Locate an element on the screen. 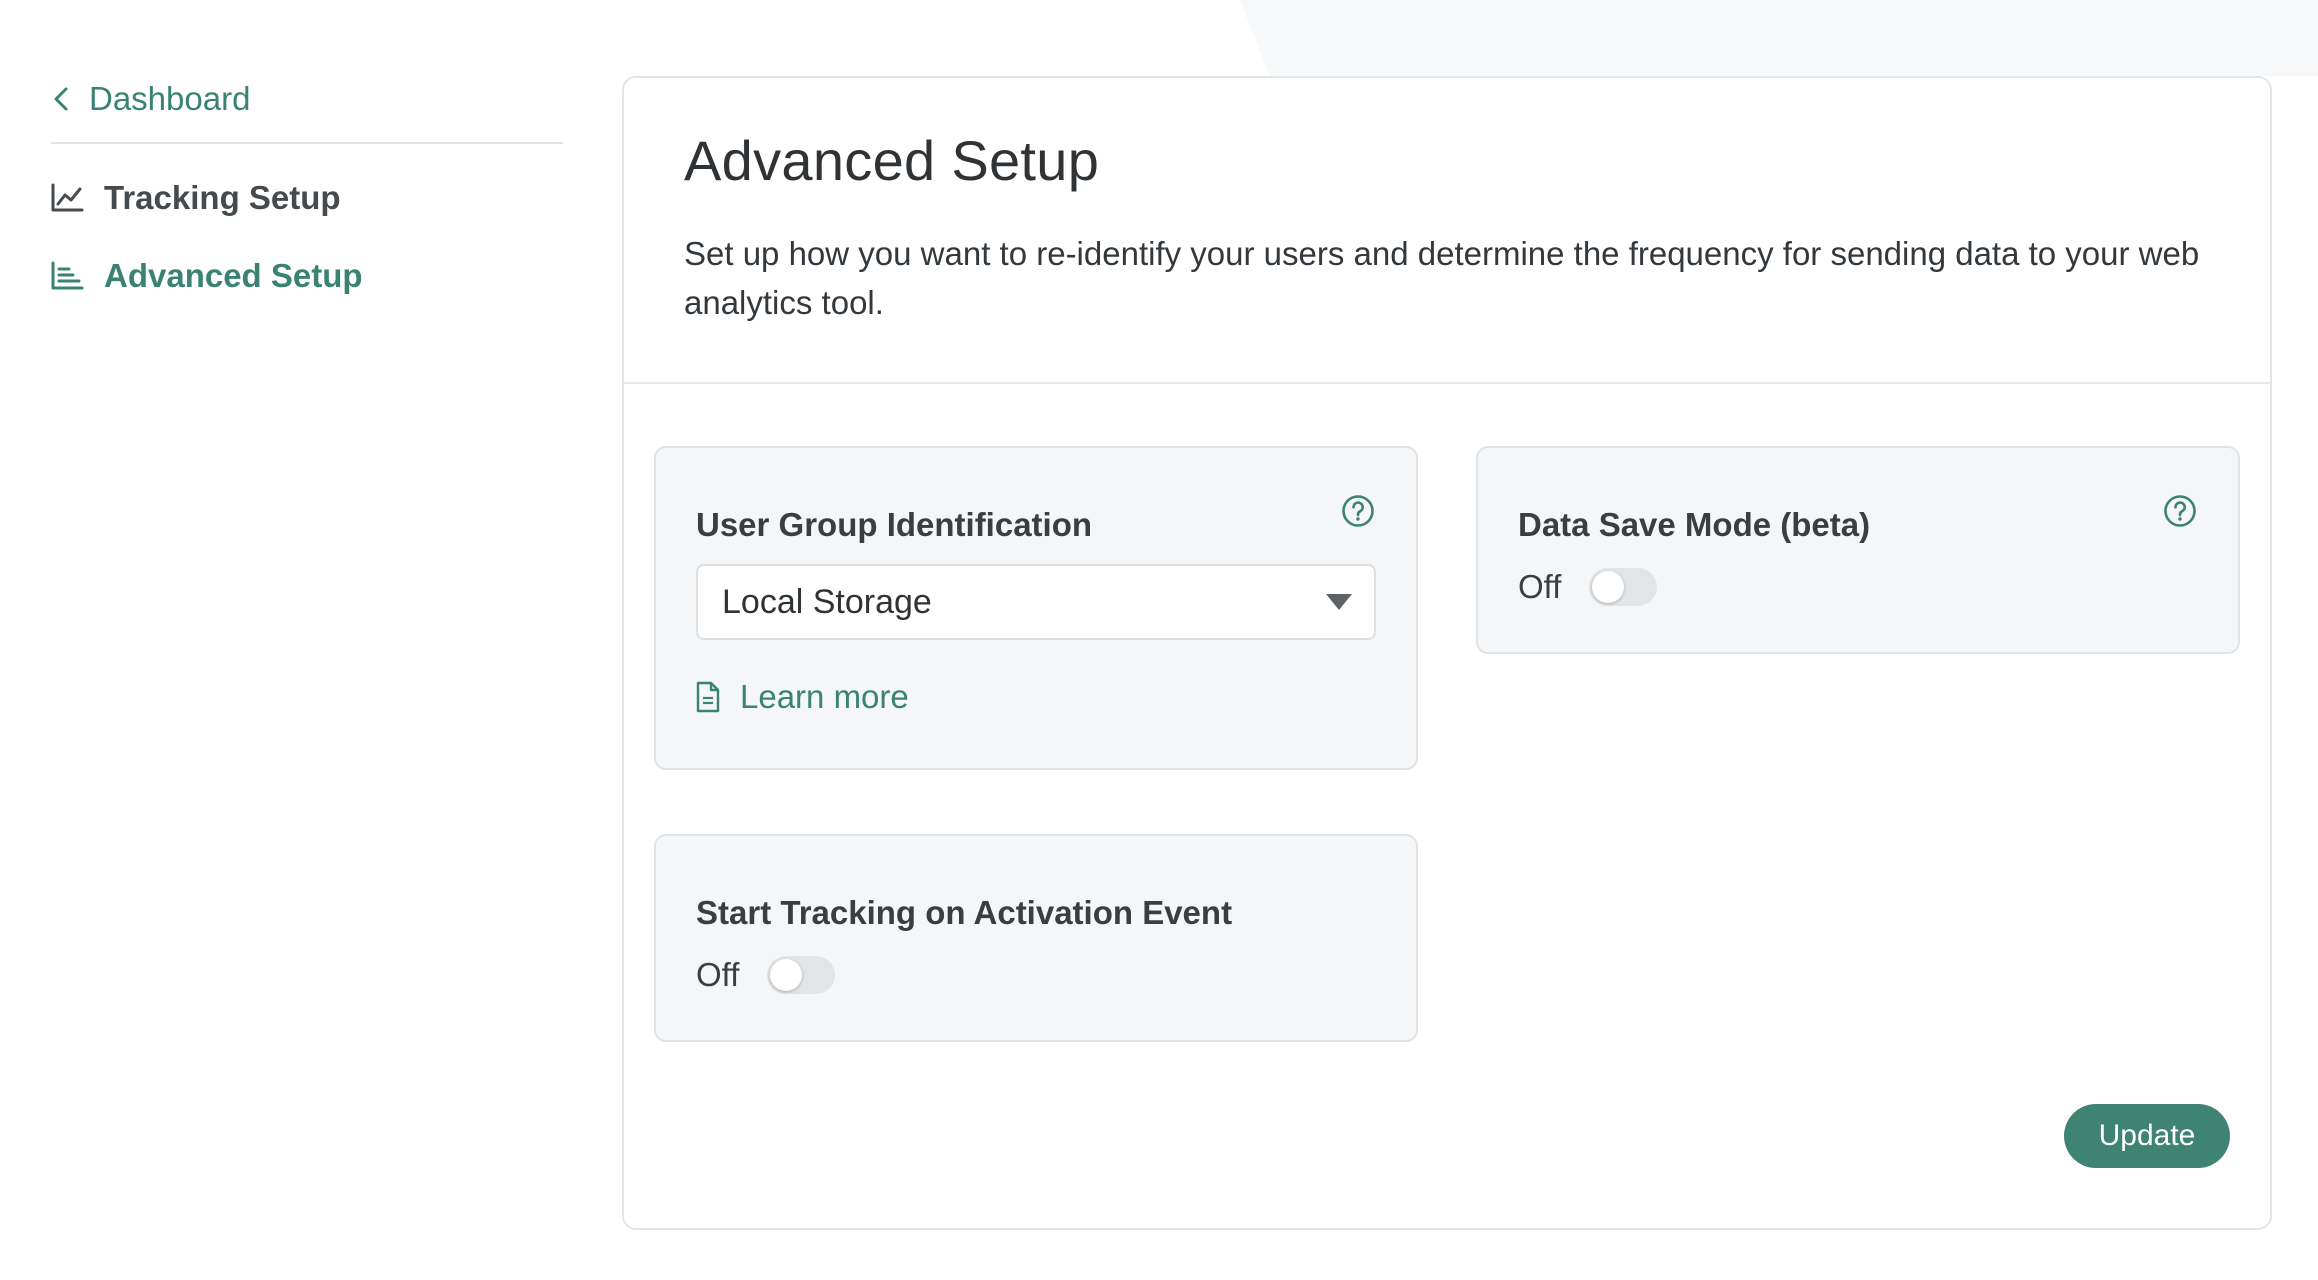 This screenshot has height=1280, width=2318. background-shape is located at coordinates (1779, 38).